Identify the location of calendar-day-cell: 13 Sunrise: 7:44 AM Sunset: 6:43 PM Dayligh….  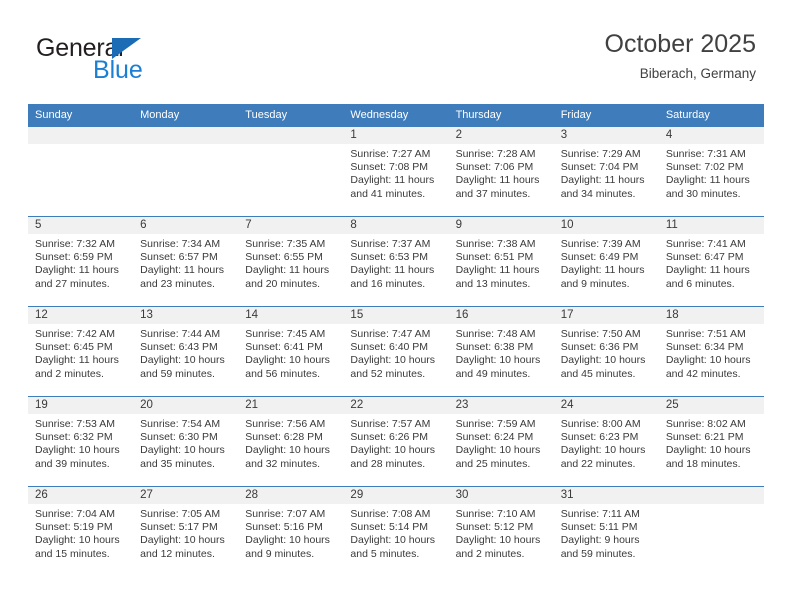
(186, 351).